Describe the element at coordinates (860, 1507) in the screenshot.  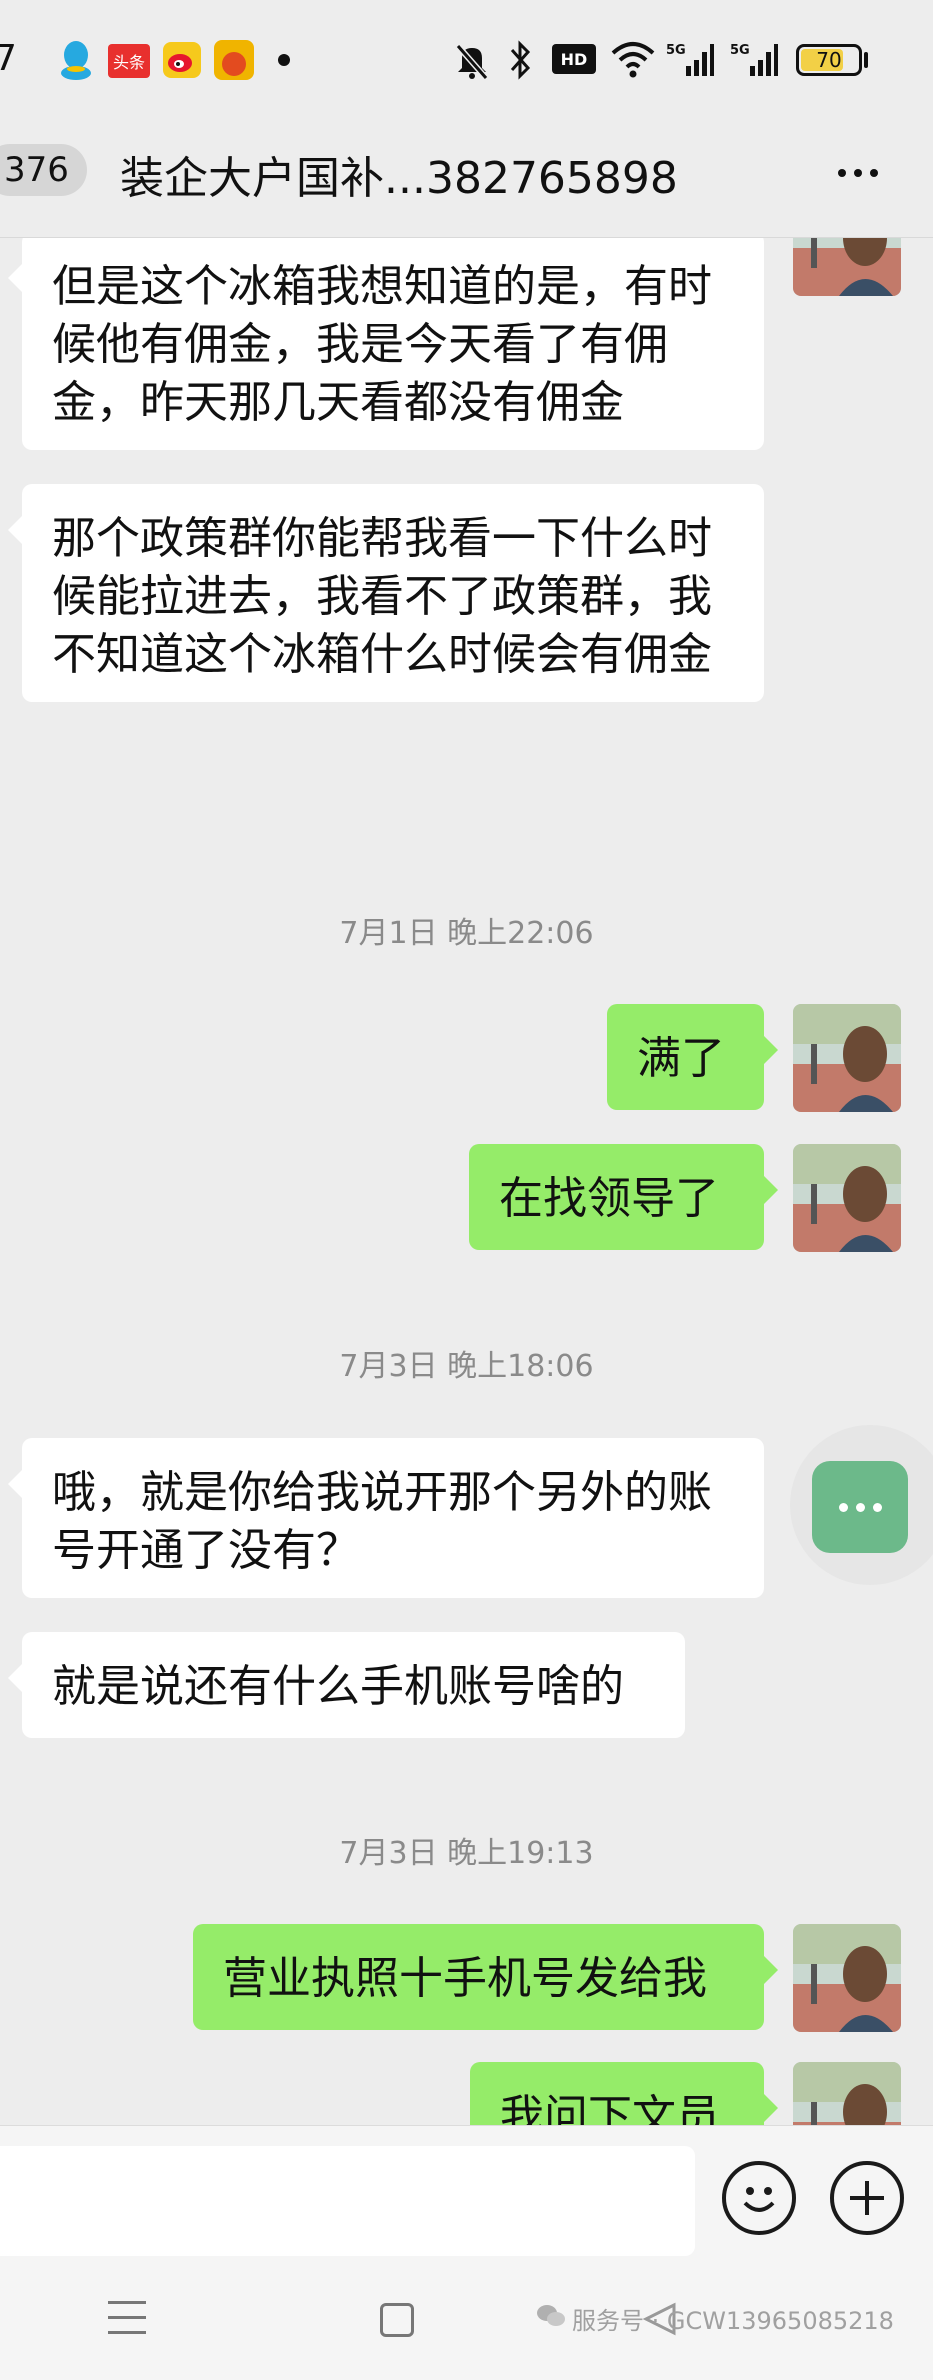
I see `chat-dots-icon` at that location.